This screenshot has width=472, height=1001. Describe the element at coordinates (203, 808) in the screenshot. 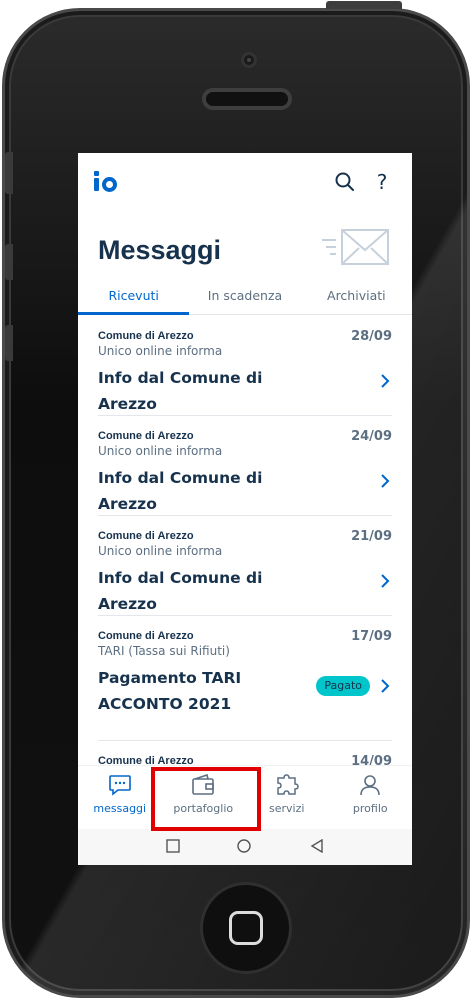

I see `nav-label: portafoglio` at that location.